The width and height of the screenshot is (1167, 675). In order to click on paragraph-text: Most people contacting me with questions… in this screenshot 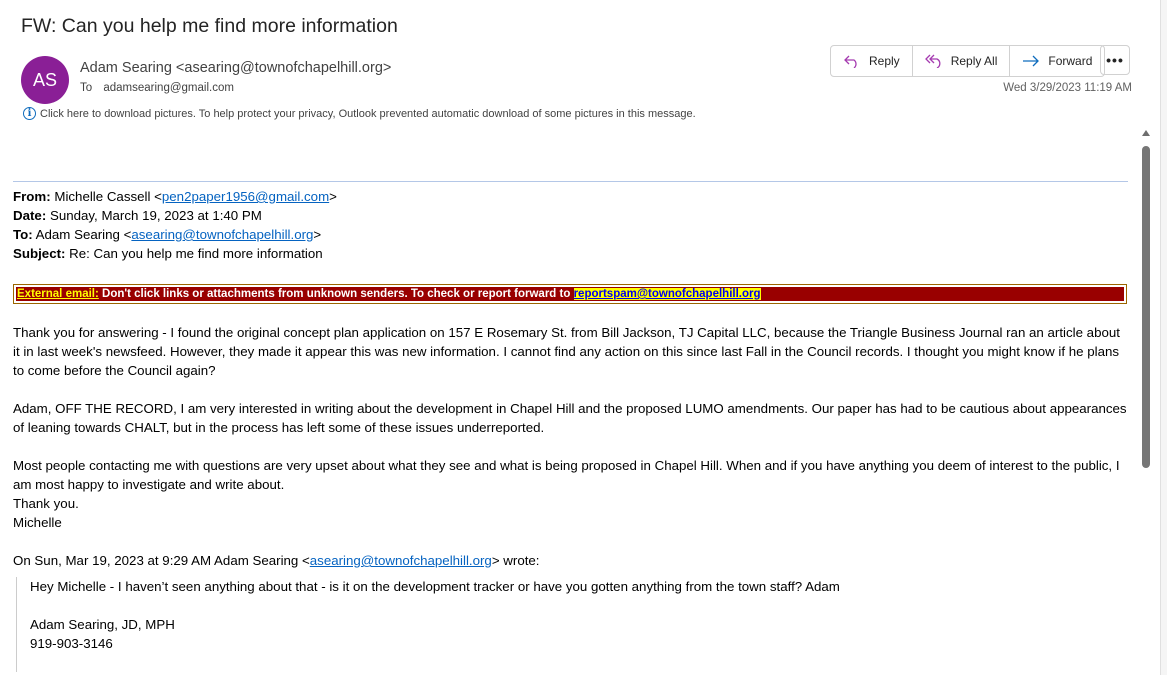, I will do `click(566, 475)`.